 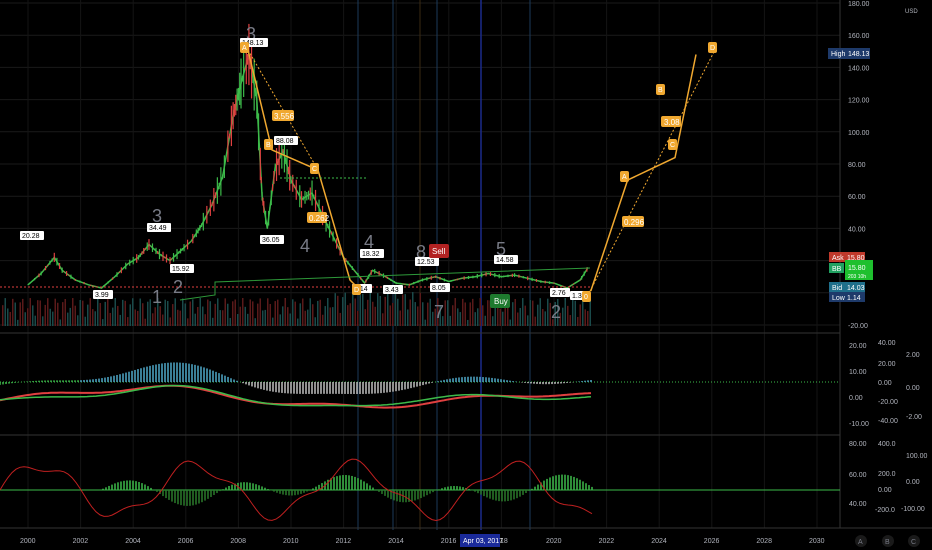 What do you see at coordinates (305, 246) in the screenshot?
I see `svg-text: 4` at bounding box center [305, 246].